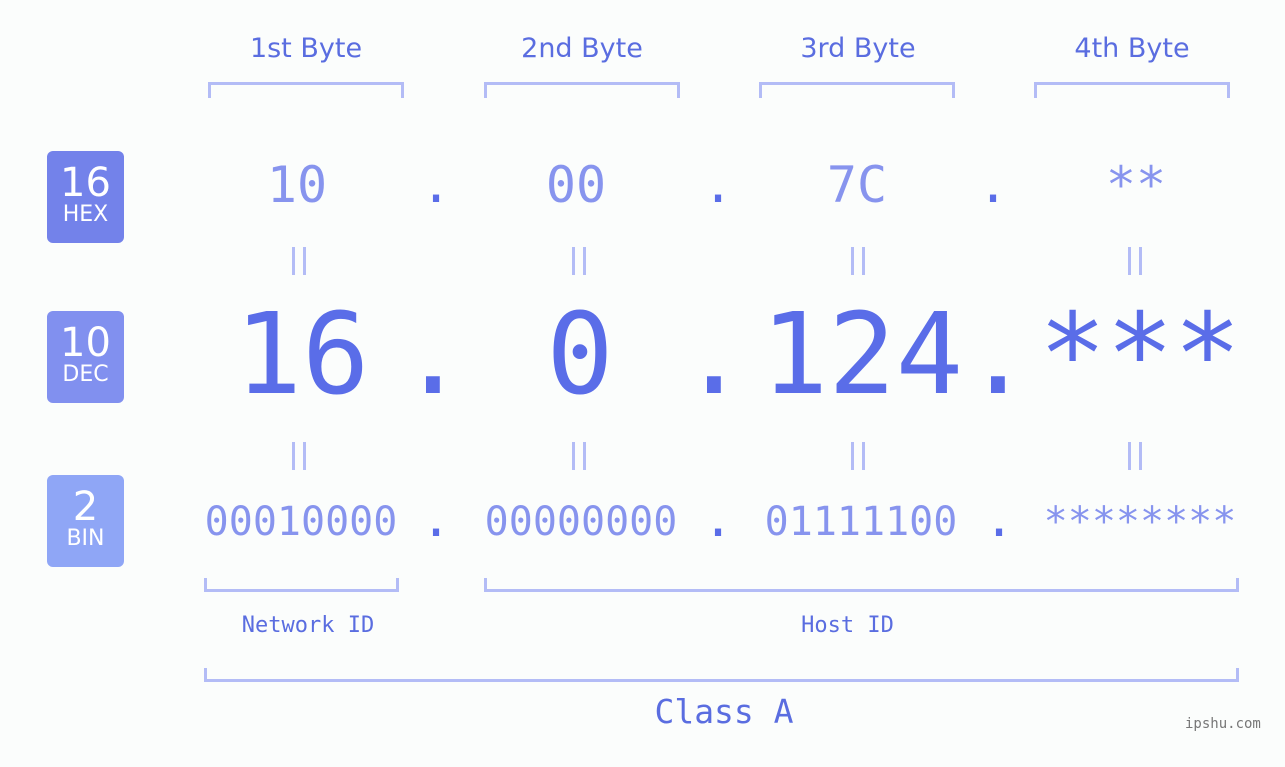  Describe the element at coordinates (1140, 522) in the screenshot. I see `bin-byte-4: ********` at that location.